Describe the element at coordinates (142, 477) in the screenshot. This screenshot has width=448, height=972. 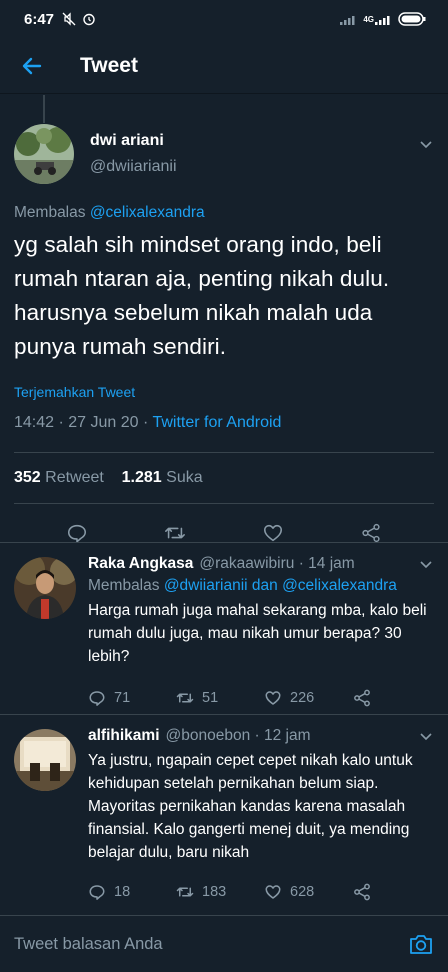
I see `like-count: 1.281` at that location.